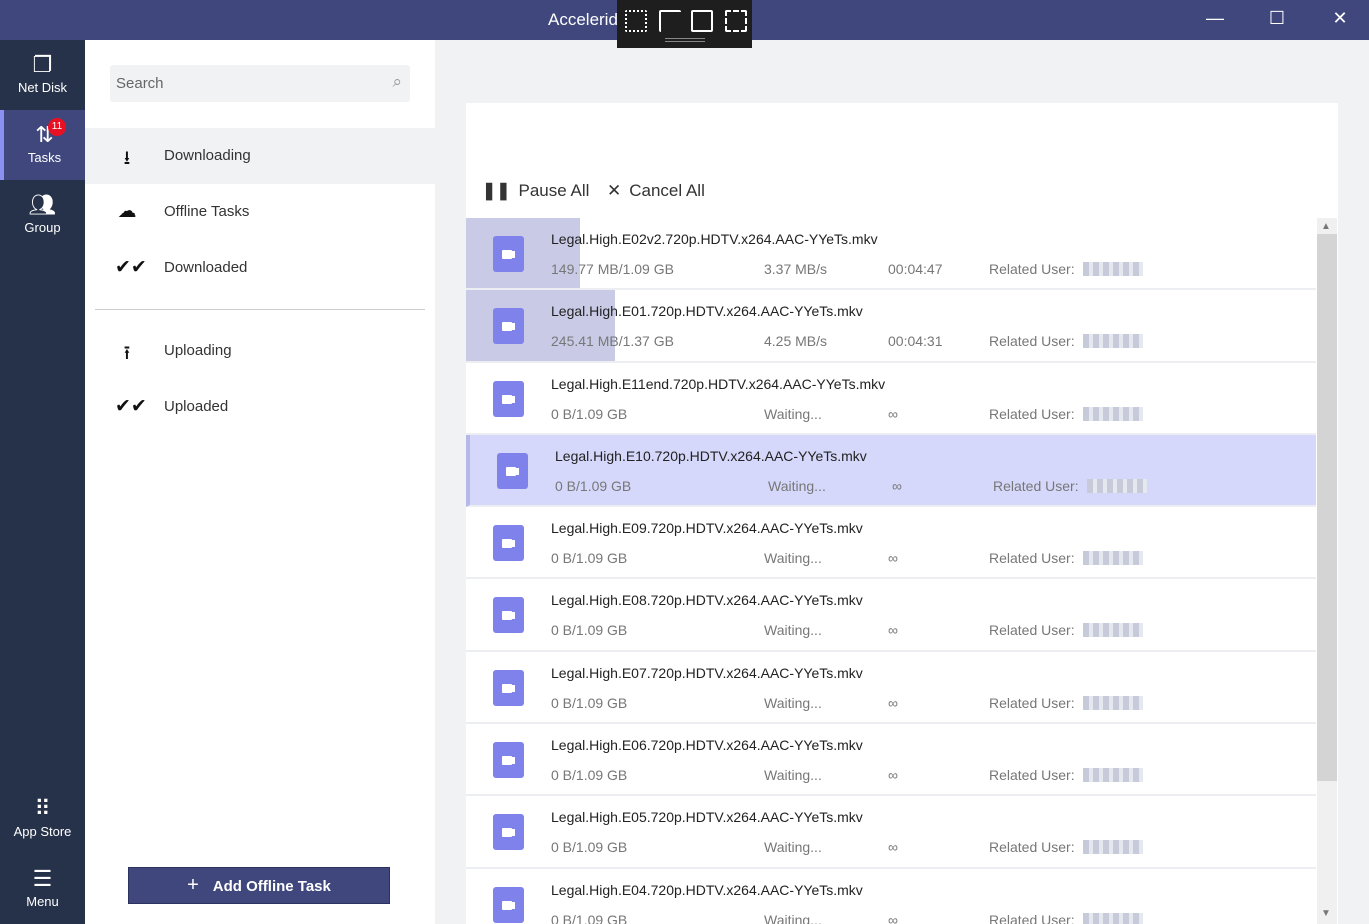 The width and height of the screenshot is (1369, 924). What do you see at coordinates (42, 808) in the screenshot?
I see `grid-icon: ⠿` at bounding box center [42, 808].